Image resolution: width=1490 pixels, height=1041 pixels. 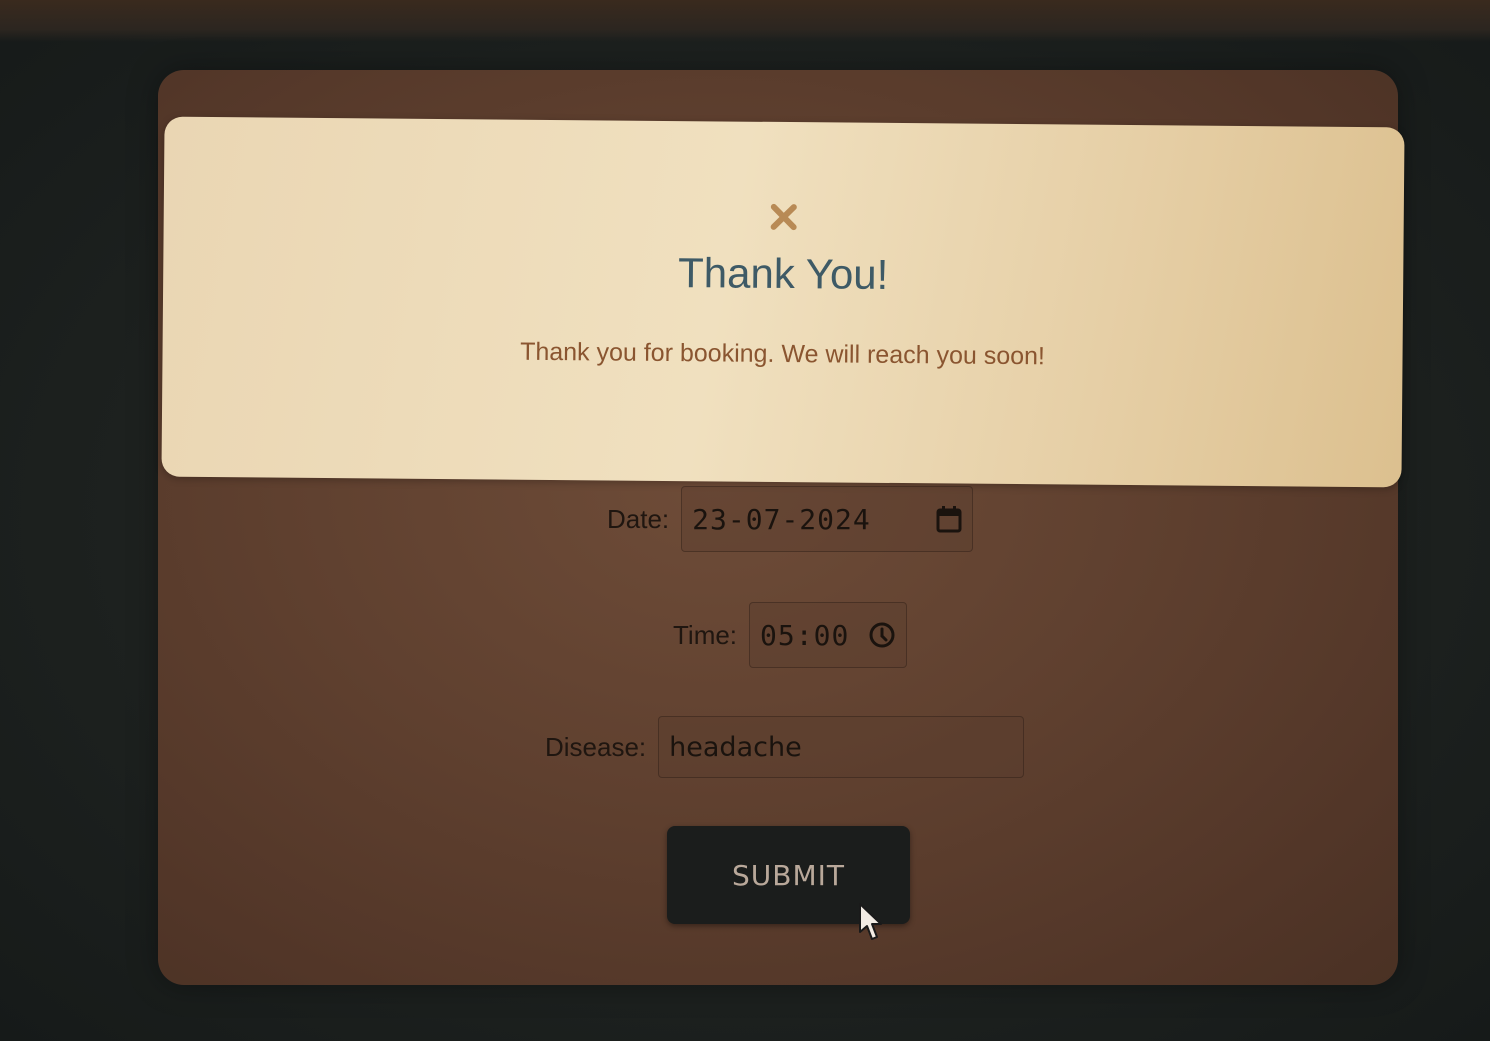 What do you see at coordinates (949, 519) in the screenshot?
I see `calendar-icon` at bounding box center [949, 519].